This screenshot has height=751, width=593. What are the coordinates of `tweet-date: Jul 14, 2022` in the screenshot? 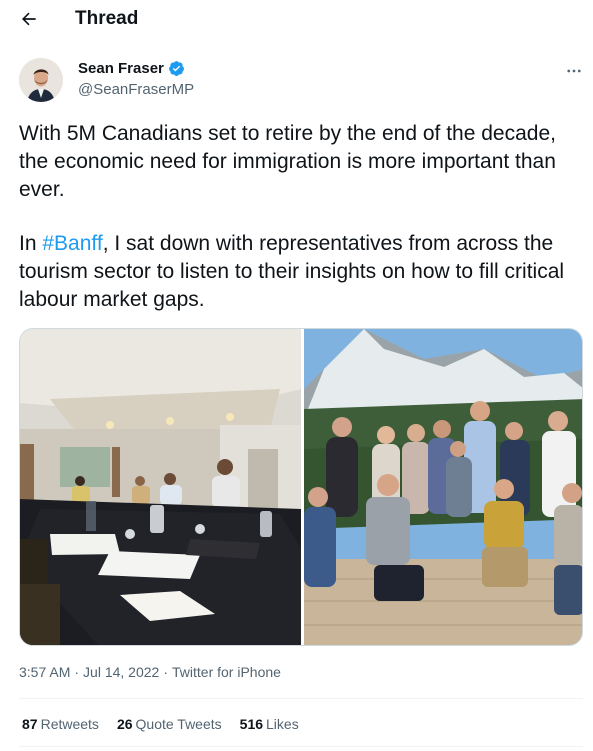 It's located at (121, 672).